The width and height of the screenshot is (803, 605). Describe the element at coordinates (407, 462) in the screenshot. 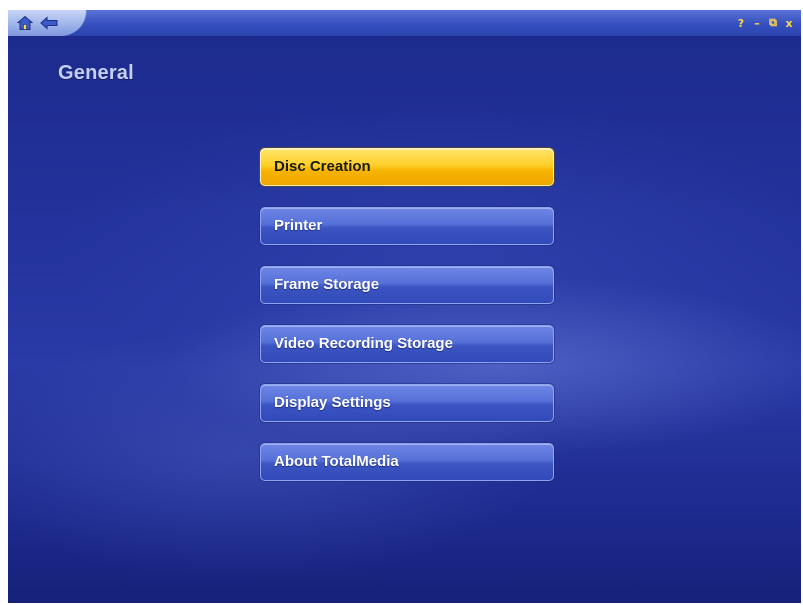

I see `about-totalmedia-button: About TotalMedia` at that location.